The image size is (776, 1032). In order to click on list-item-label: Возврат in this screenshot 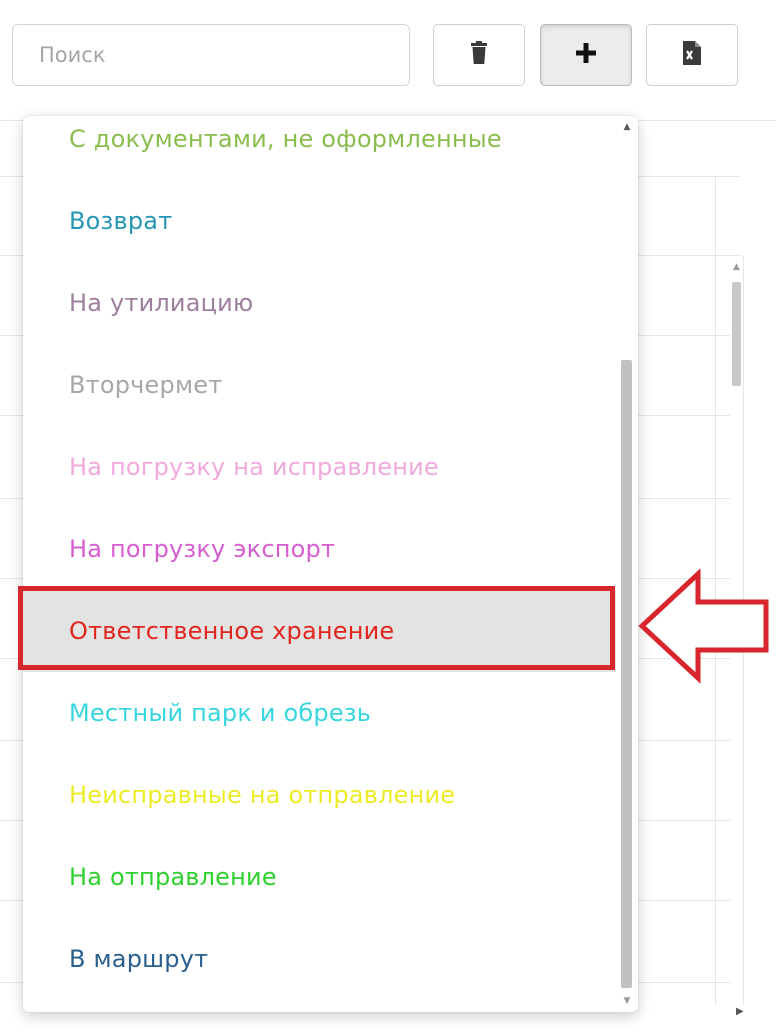, I will do `click(121, 221)`.